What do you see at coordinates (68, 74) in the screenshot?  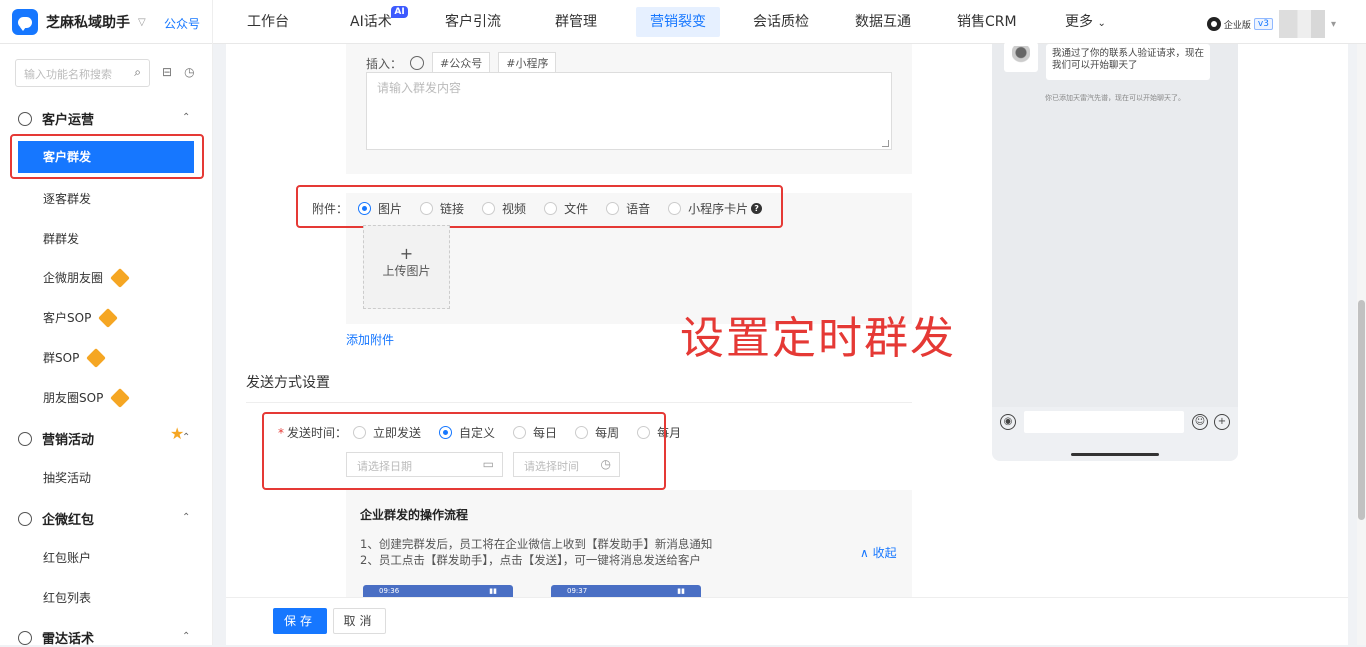 I see `search-placeholder: 输入功能名称搜索` at bounding box center [68, 74].